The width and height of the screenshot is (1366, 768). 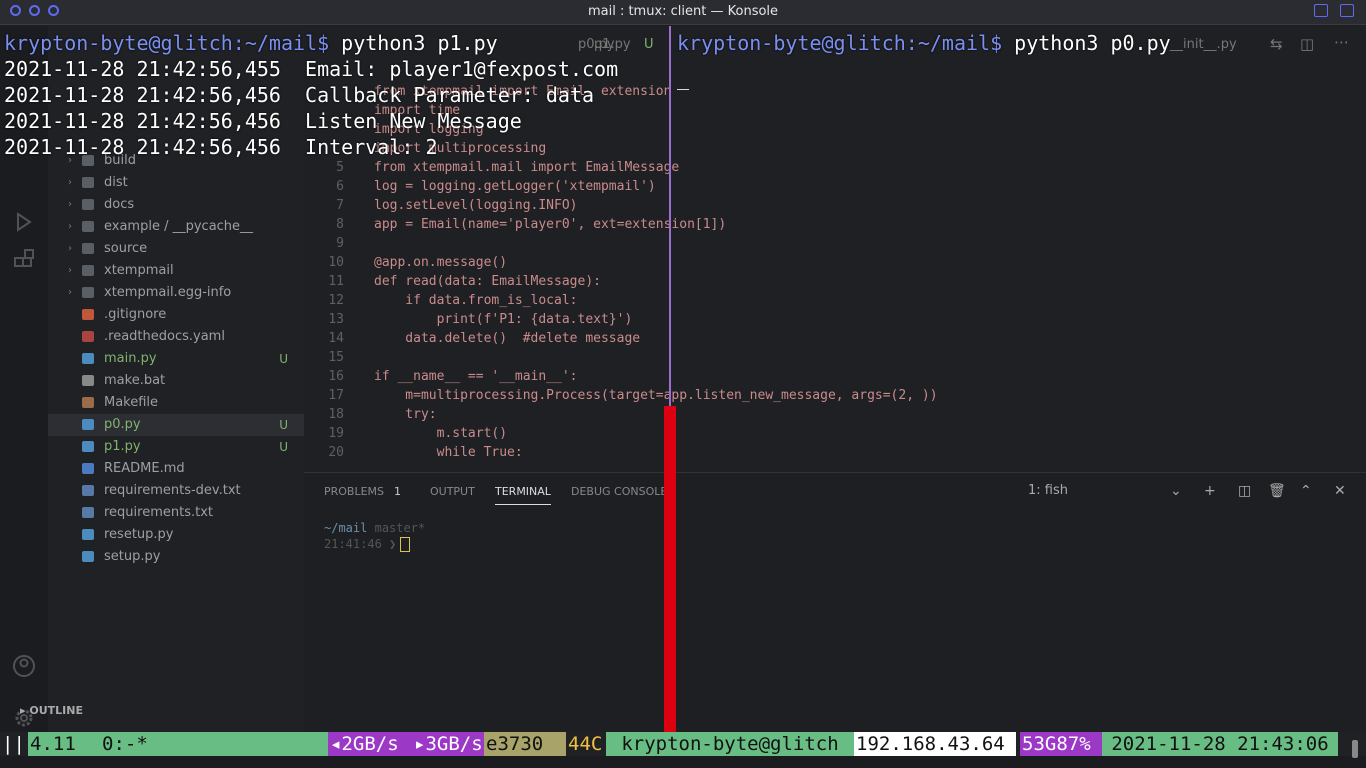 I want to click on tree-item: › xtempmail, so click(x=176, y=271).